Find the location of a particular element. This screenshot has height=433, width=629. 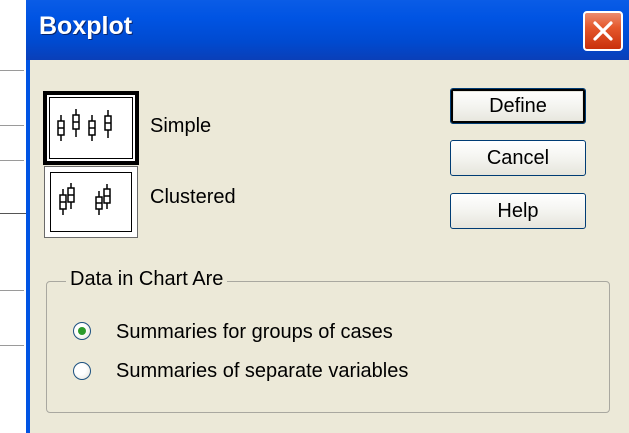

dialog-title: Boxplot is located at coordinates (86, 26).